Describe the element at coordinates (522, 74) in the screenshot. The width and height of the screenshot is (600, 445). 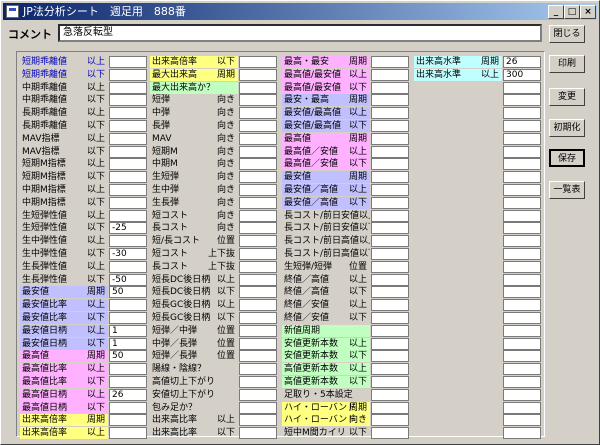
I see `criteria-value-input: 300` at that location.